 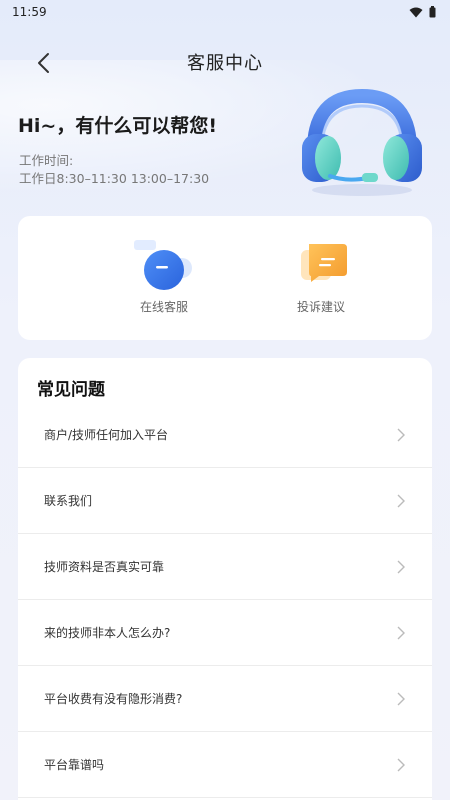 What do you see at coordinates (225, 567) in the screenshot?
I see `faq-item: 技师资料是否真实可靠` at bounding box center [225, 567].